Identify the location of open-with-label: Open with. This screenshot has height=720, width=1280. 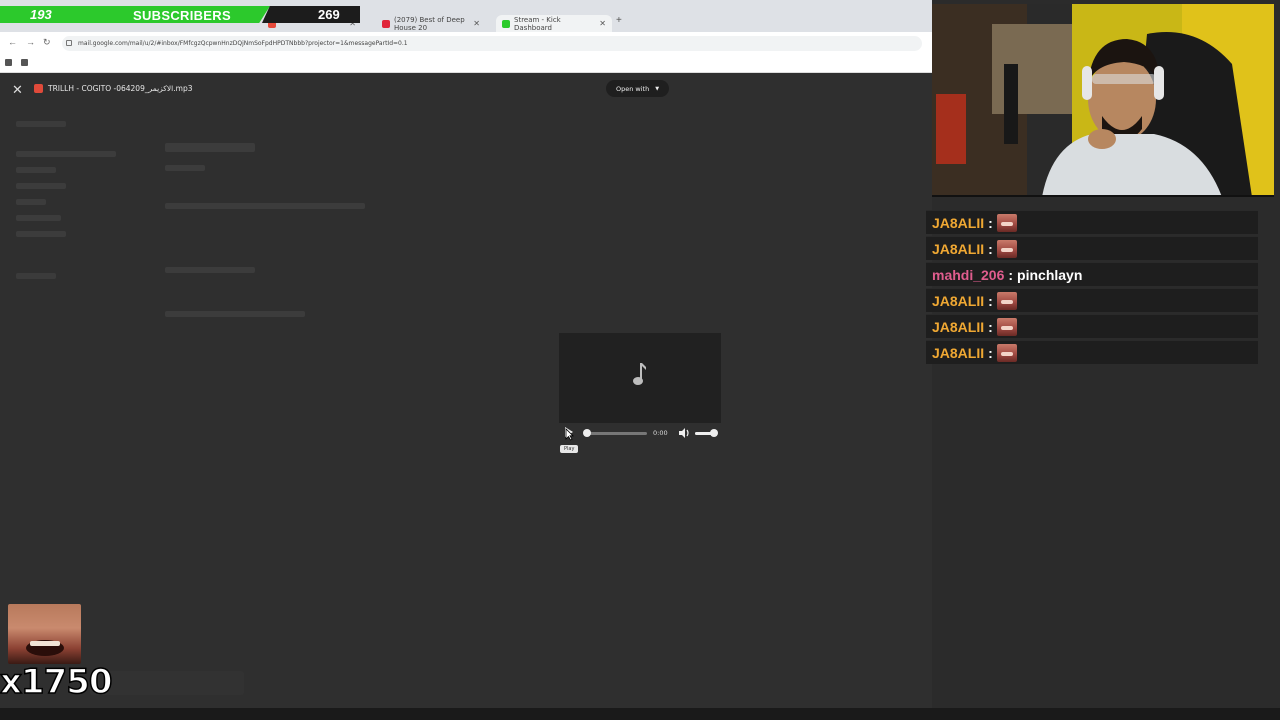
(633, 88).